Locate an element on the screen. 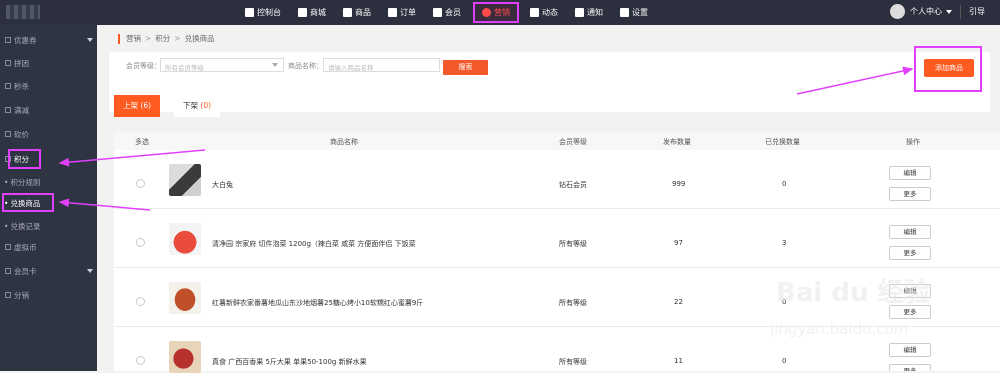 The height and width of the screenshot is (373, 1000). arrow-to-exchange is located at coordinates (104, 204).